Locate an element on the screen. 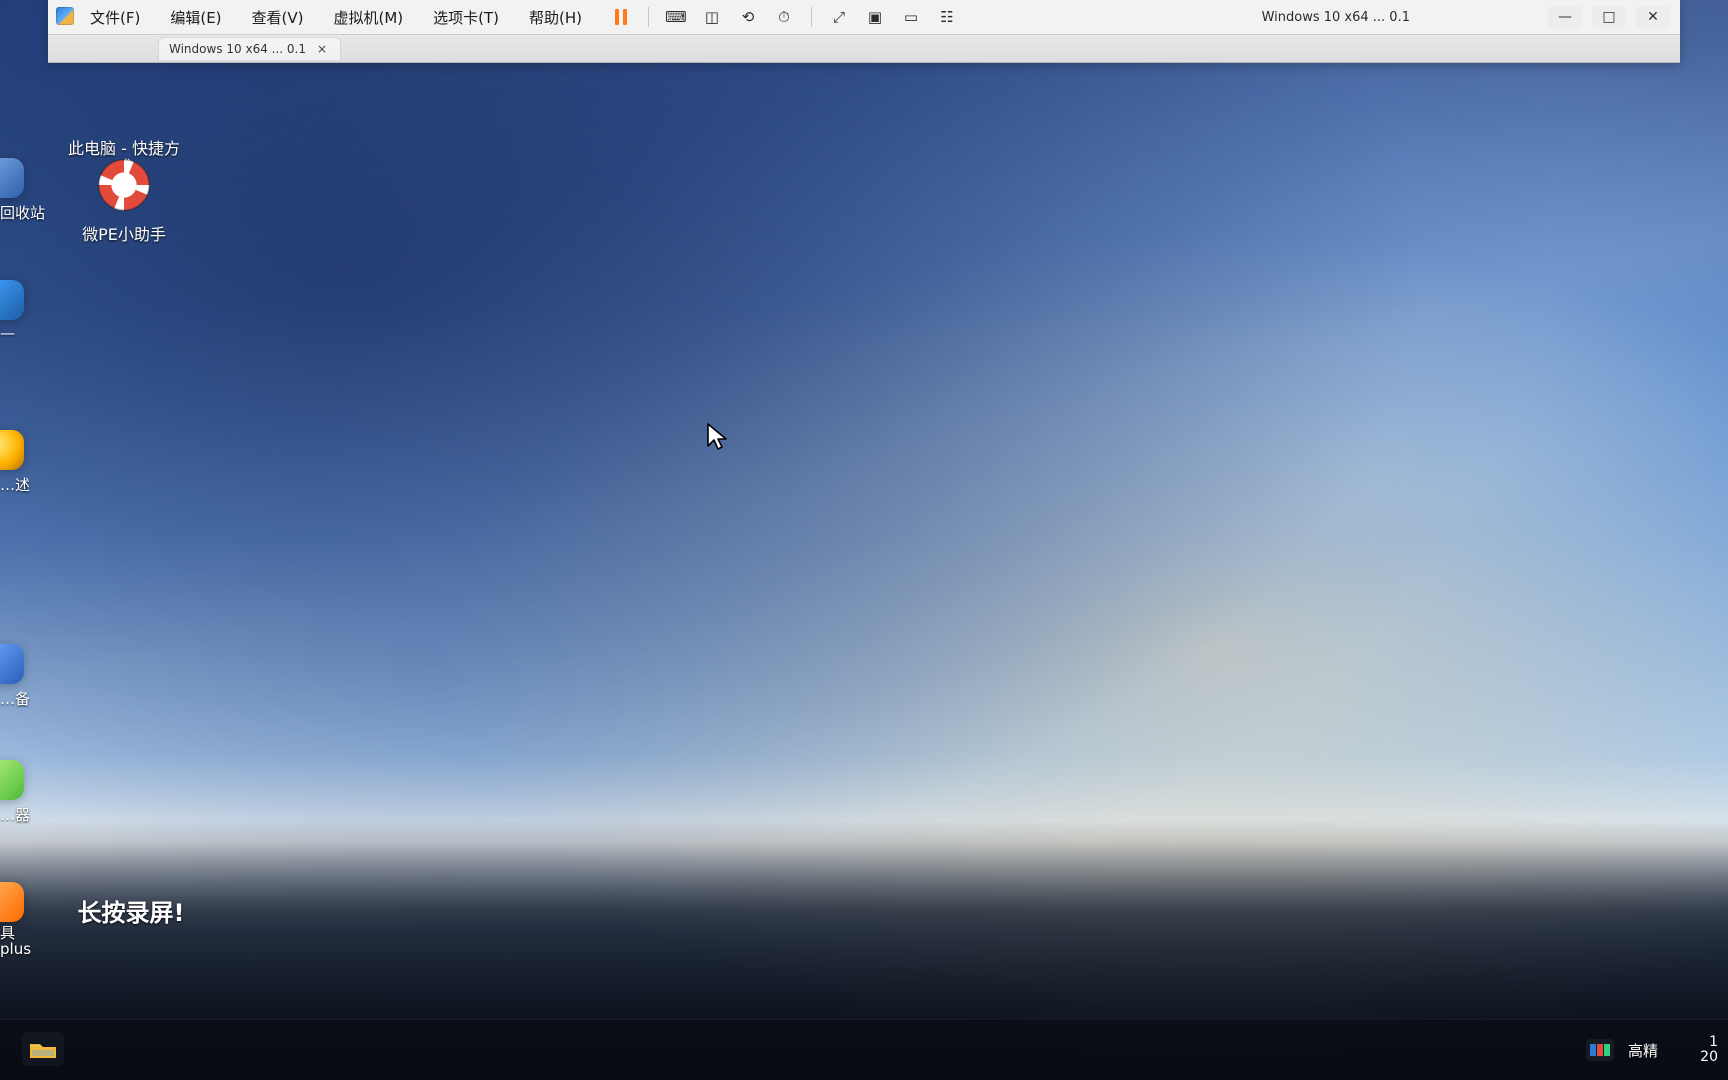 The width and height of the screenshot is (1728, 1080). fullscreen-button: ⤢ is located at coordinates (839, 17).